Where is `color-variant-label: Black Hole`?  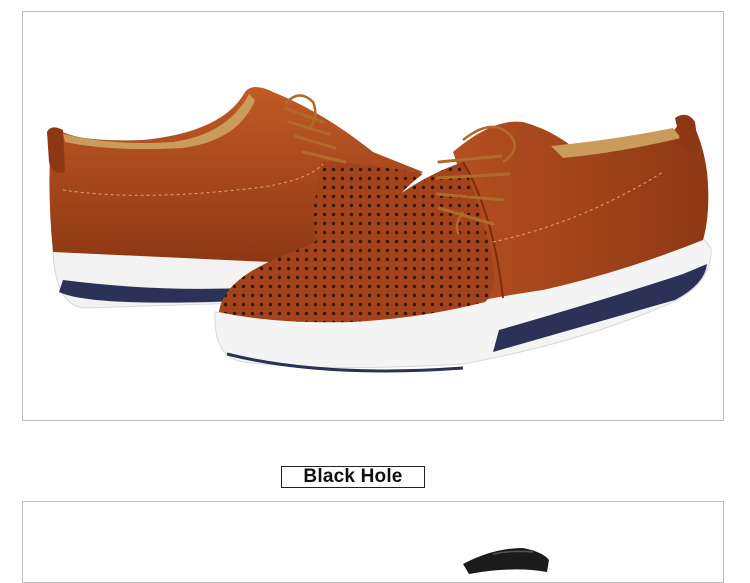
color-variant-label: Black Hole is located at coordinates (353, 477).